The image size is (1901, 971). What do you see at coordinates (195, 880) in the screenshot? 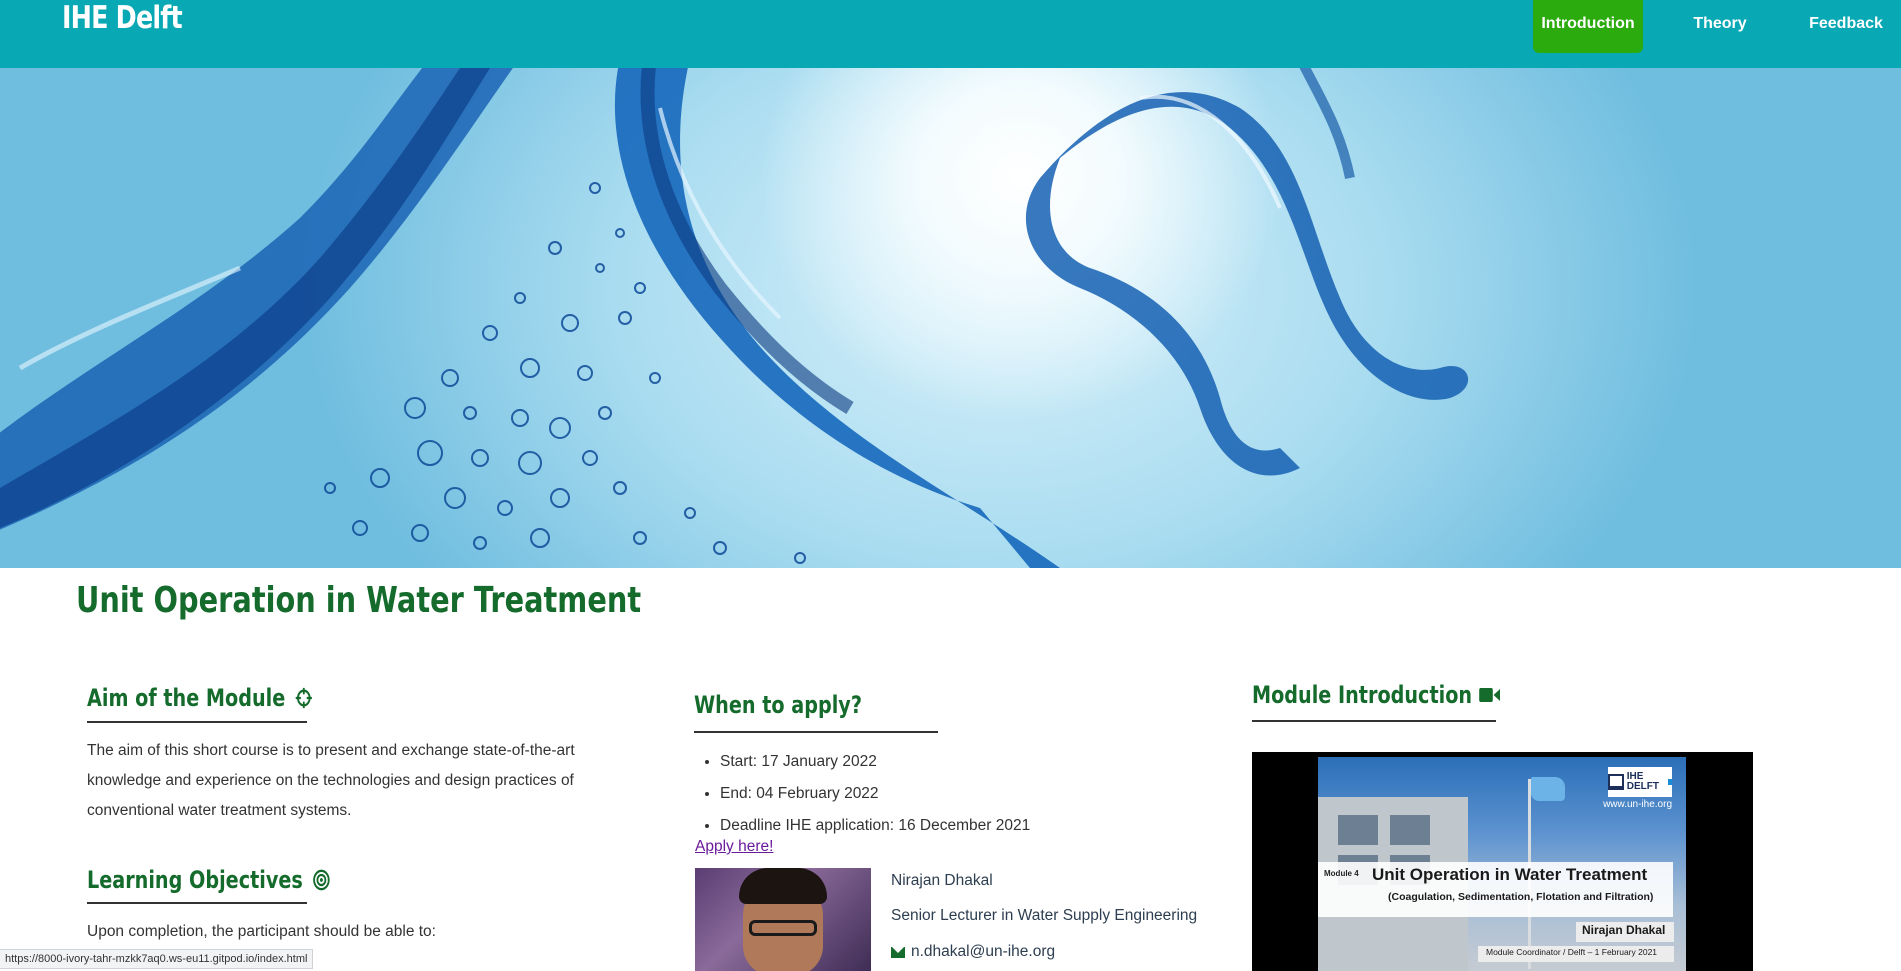
I see `learning-objectives-heading-text: Learning Objectives` at bounding box center [195, 880].